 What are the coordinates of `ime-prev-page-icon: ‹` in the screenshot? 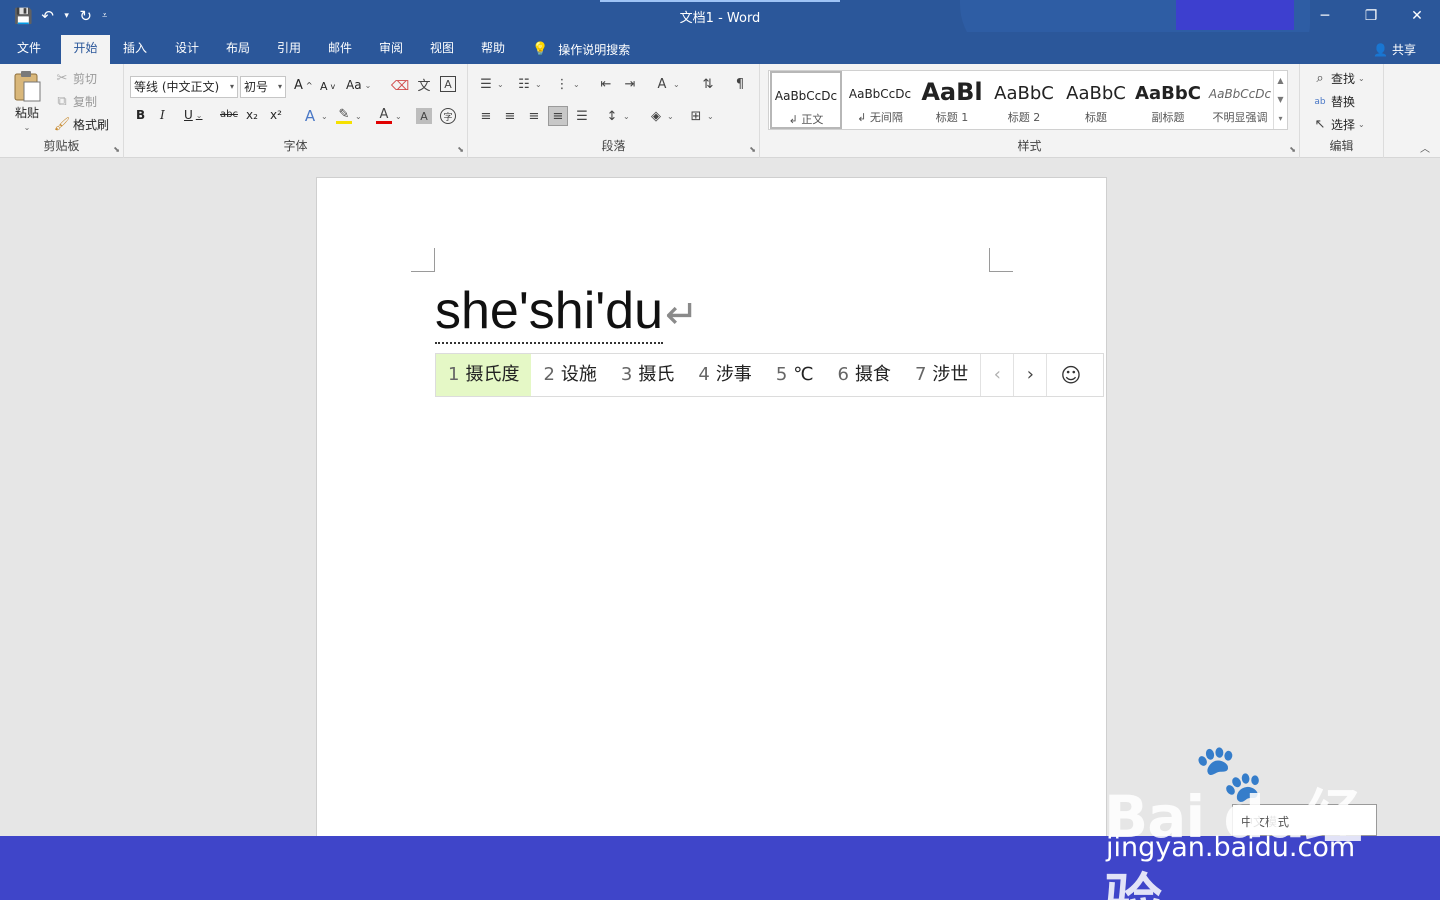 It's located at (996, 375).